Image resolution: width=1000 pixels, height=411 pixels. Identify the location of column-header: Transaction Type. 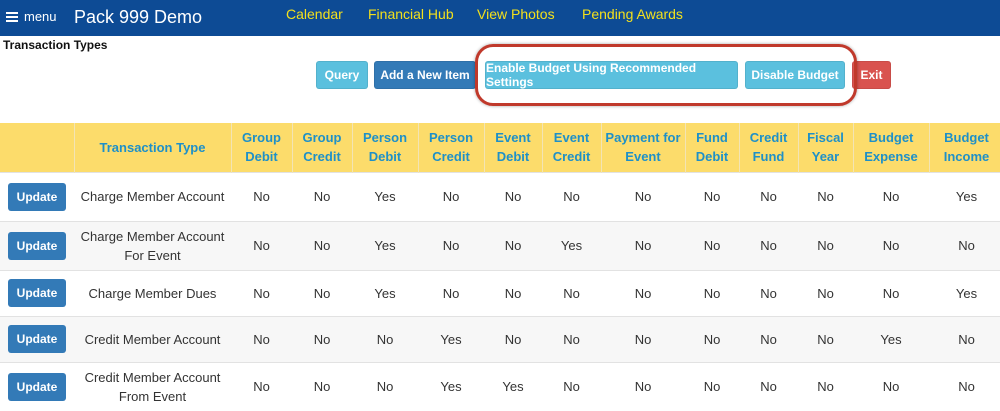
(153, 147).